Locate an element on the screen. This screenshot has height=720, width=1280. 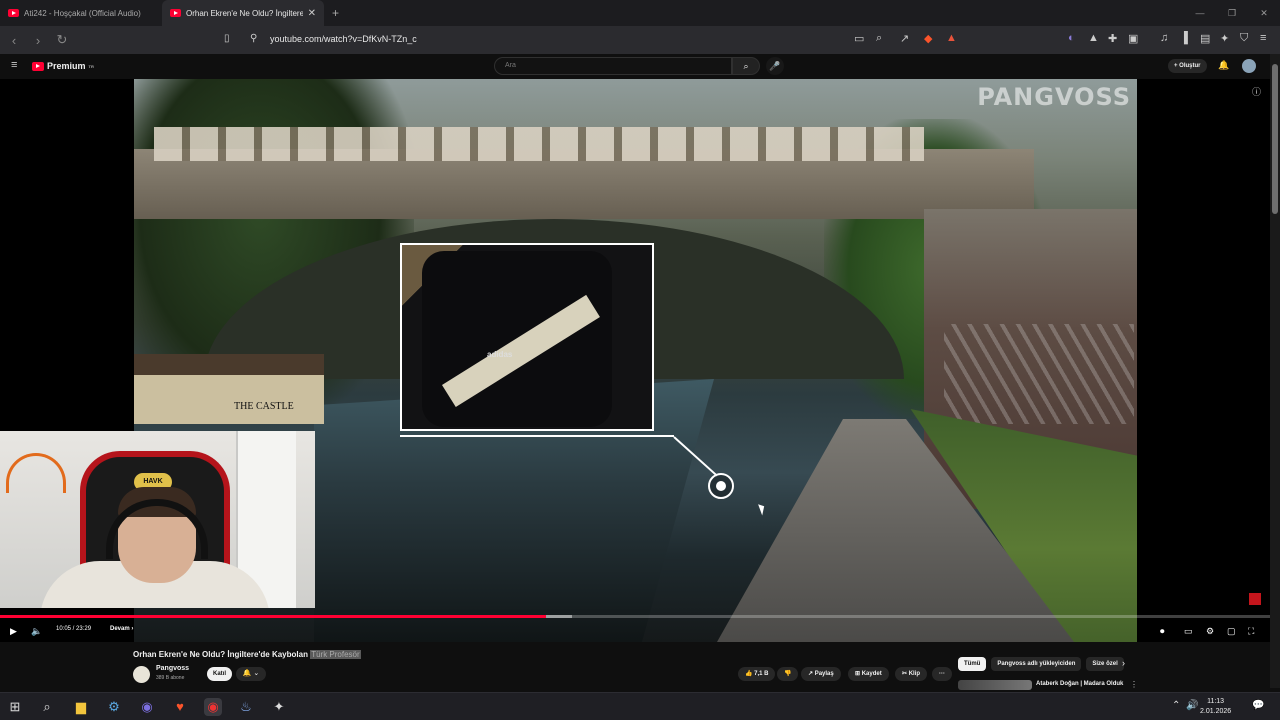
vpn-icon: ⛉ is located at coordinates (1244, 38).